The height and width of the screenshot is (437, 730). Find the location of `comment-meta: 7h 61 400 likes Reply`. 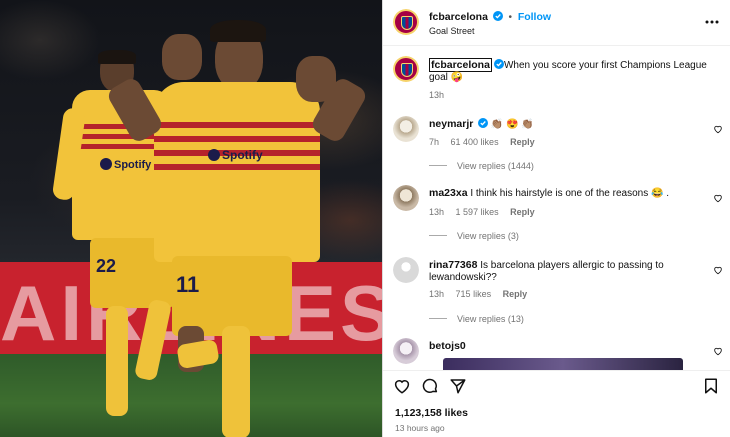

comment-meta: 7h 61 400 likes Reply is located at coordinates (486, 142).